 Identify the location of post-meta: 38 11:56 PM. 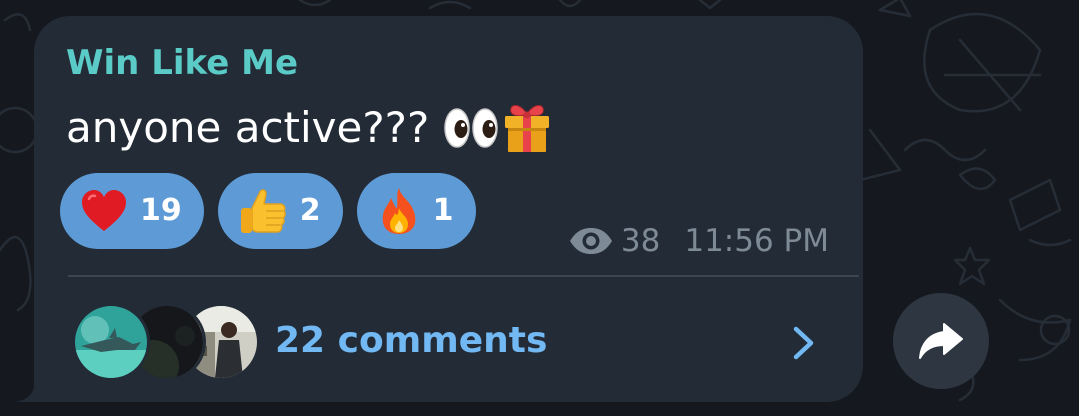
(698, 241).